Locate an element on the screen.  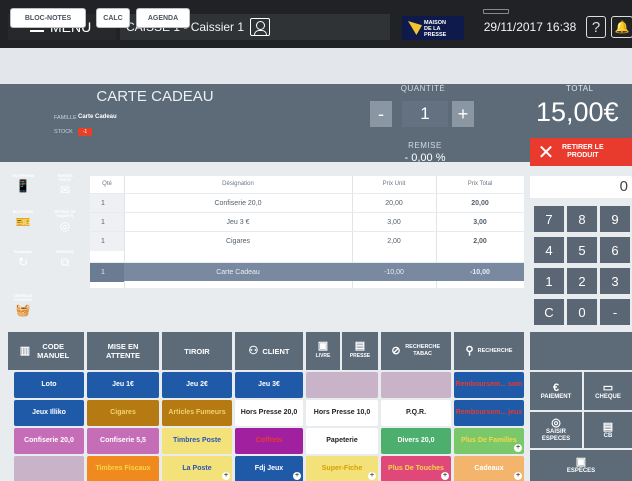
code-manuel-button: ▥ CODE MANUEL is located at coordinates (46, 351).